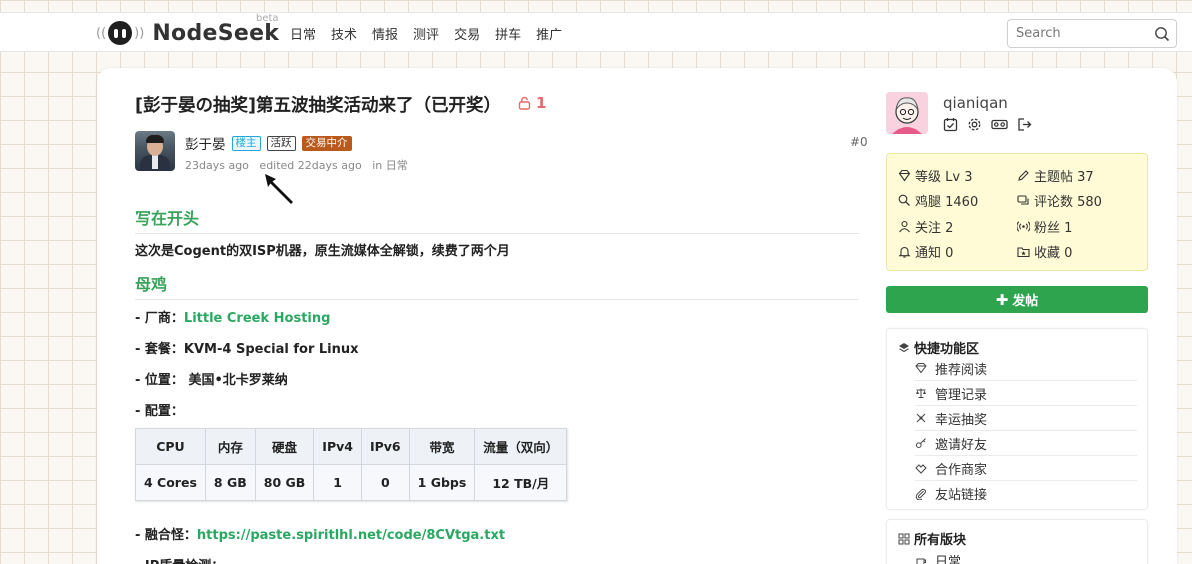 The width and height of the screenshot is (1192, 564). What do you see at coordinates (170, 482) in the screenshot?
I see `table-cell: 4 Cores` at bounding box center [170, 482].